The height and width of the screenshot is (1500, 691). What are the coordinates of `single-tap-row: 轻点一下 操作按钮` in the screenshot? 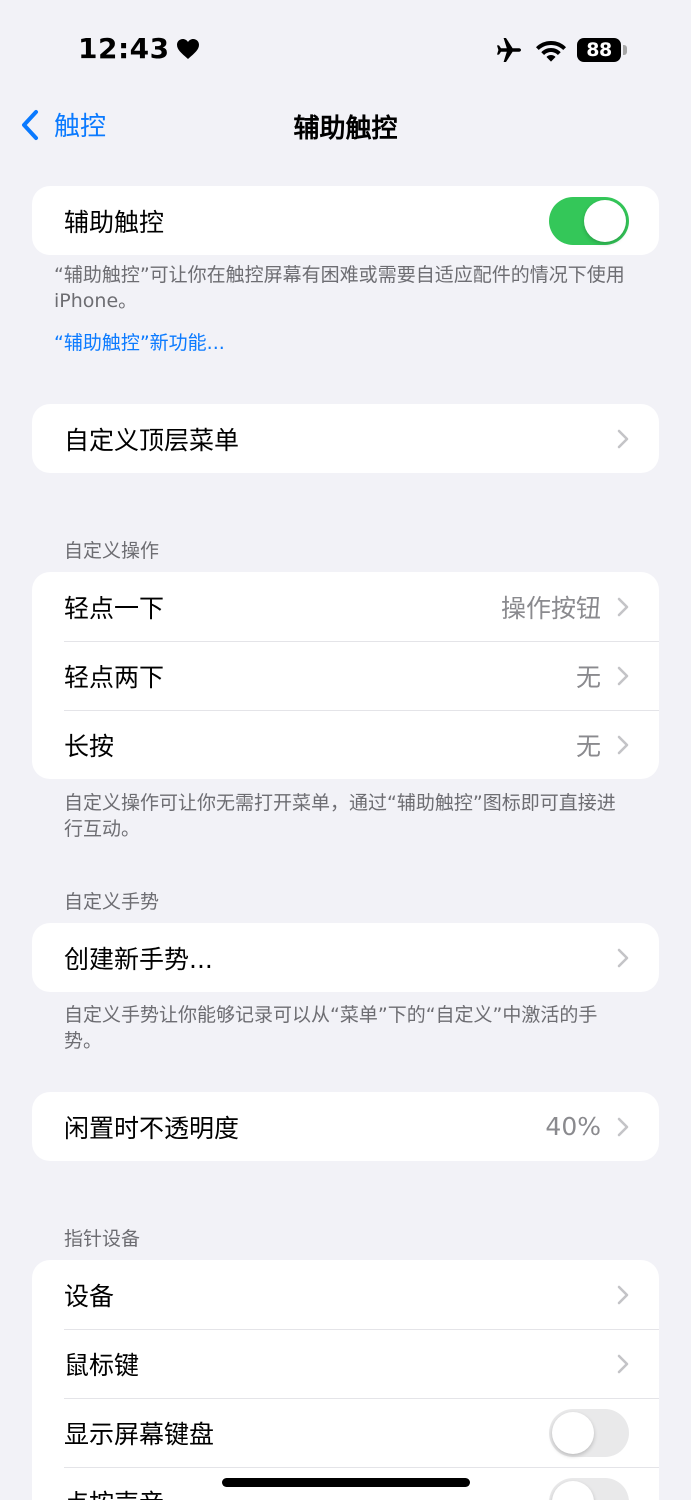 It's located at (345, 606).